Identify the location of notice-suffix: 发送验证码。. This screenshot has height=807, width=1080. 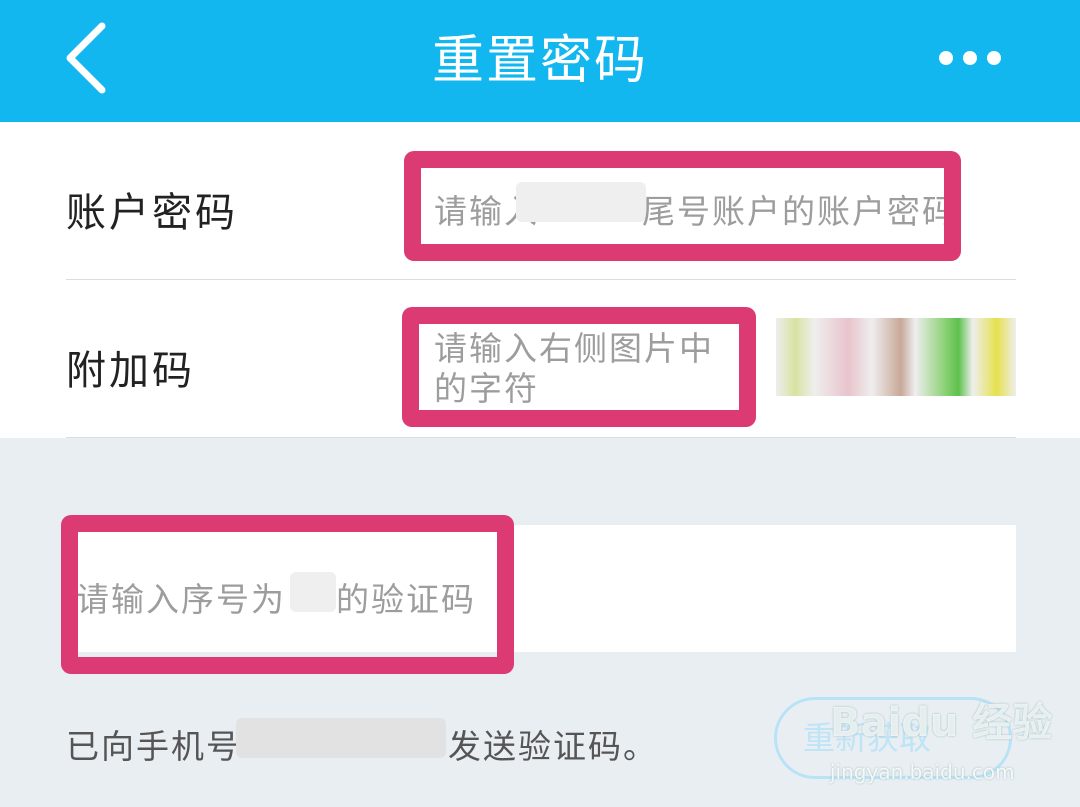
(553, 746).